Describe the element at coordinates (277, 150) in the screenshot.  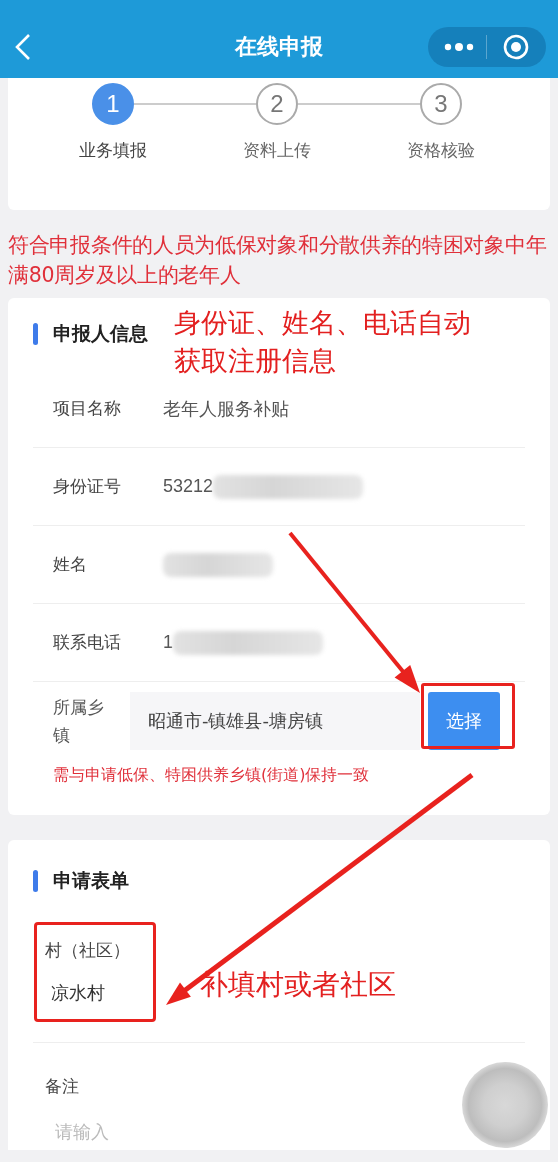
I see `step-label: 资料上传` at that location.